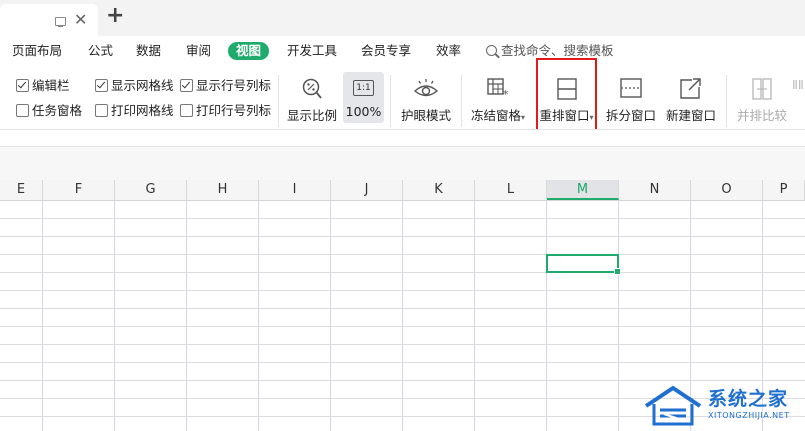 The width and height of the screenshot is (805, 431). Describe the element at coordinates (295, 190) in the screenshot. I see `column-header-i: I` at that location.